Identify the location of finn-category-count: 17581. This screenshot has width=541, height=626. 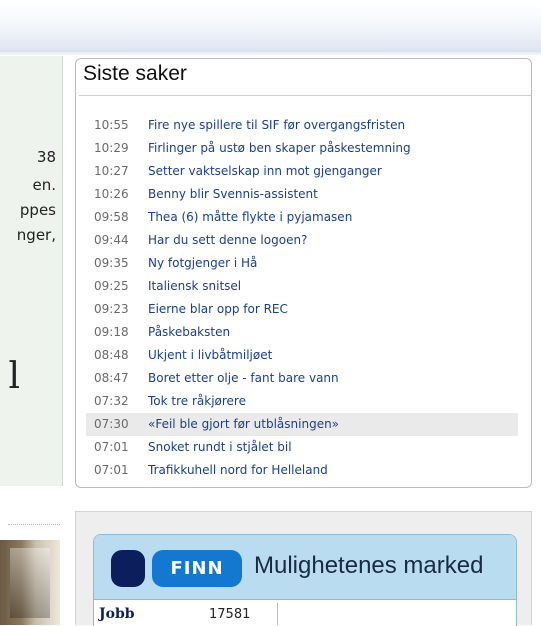
(230, 614).